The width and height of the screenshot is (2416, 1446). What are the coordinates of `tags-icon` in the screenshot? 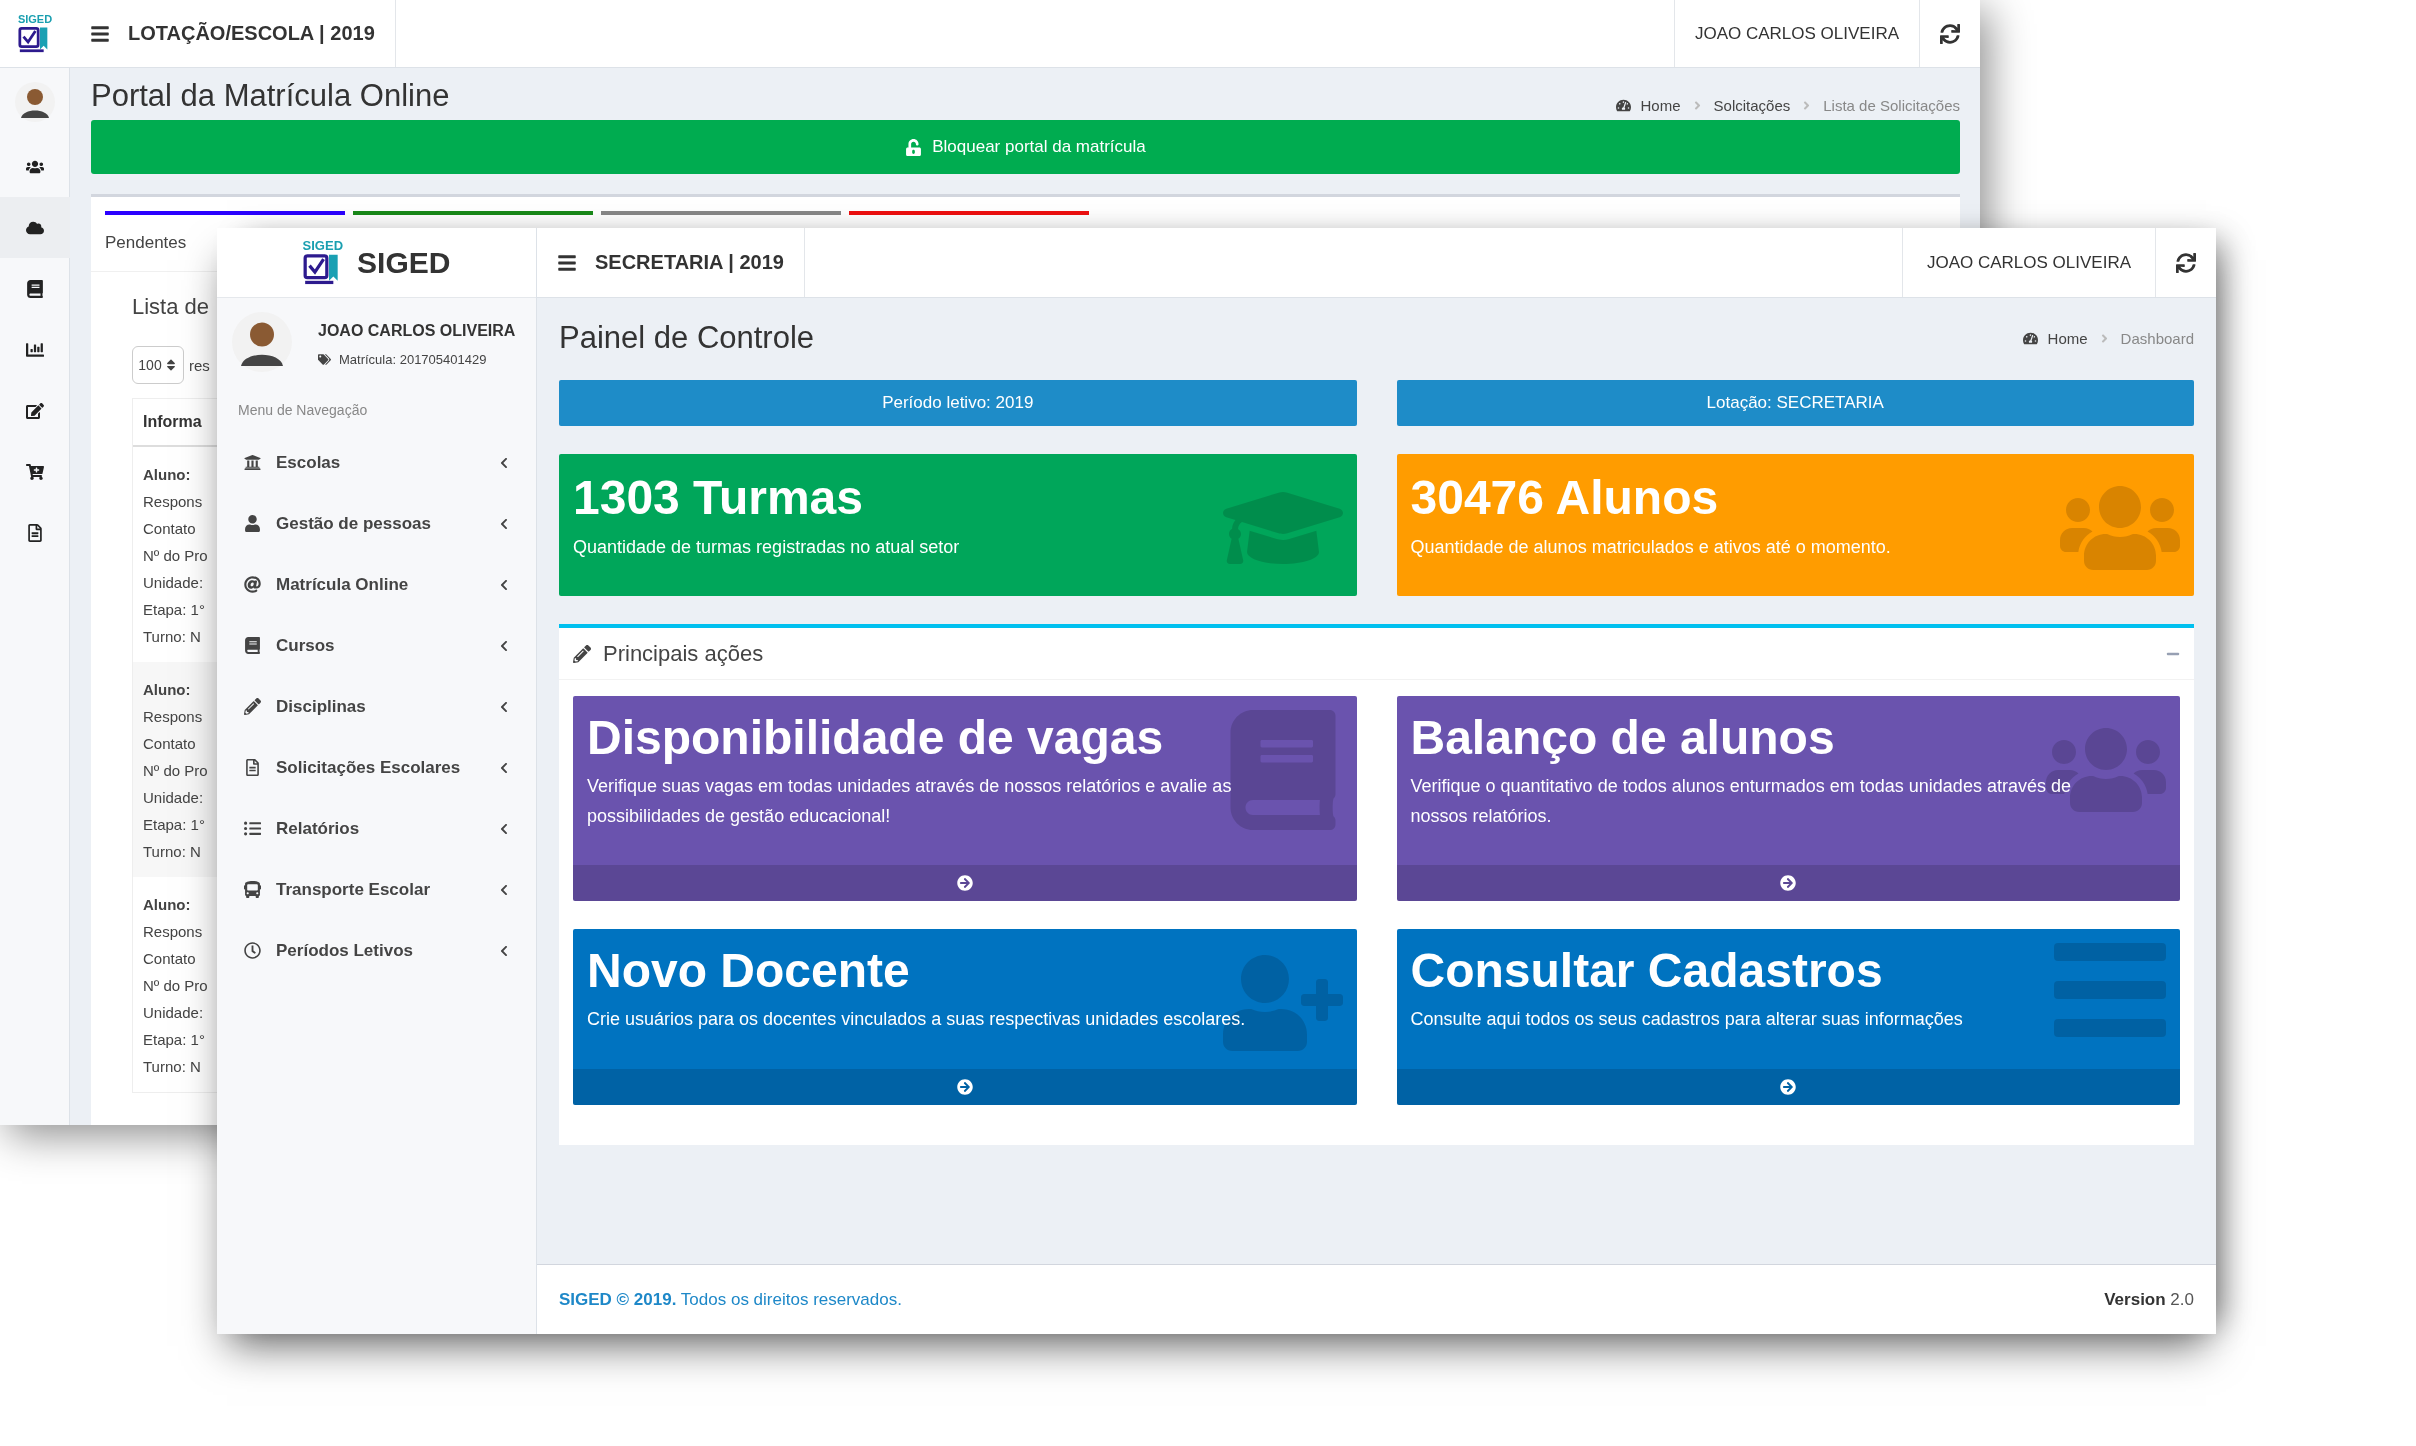 It's located at (324, 359).